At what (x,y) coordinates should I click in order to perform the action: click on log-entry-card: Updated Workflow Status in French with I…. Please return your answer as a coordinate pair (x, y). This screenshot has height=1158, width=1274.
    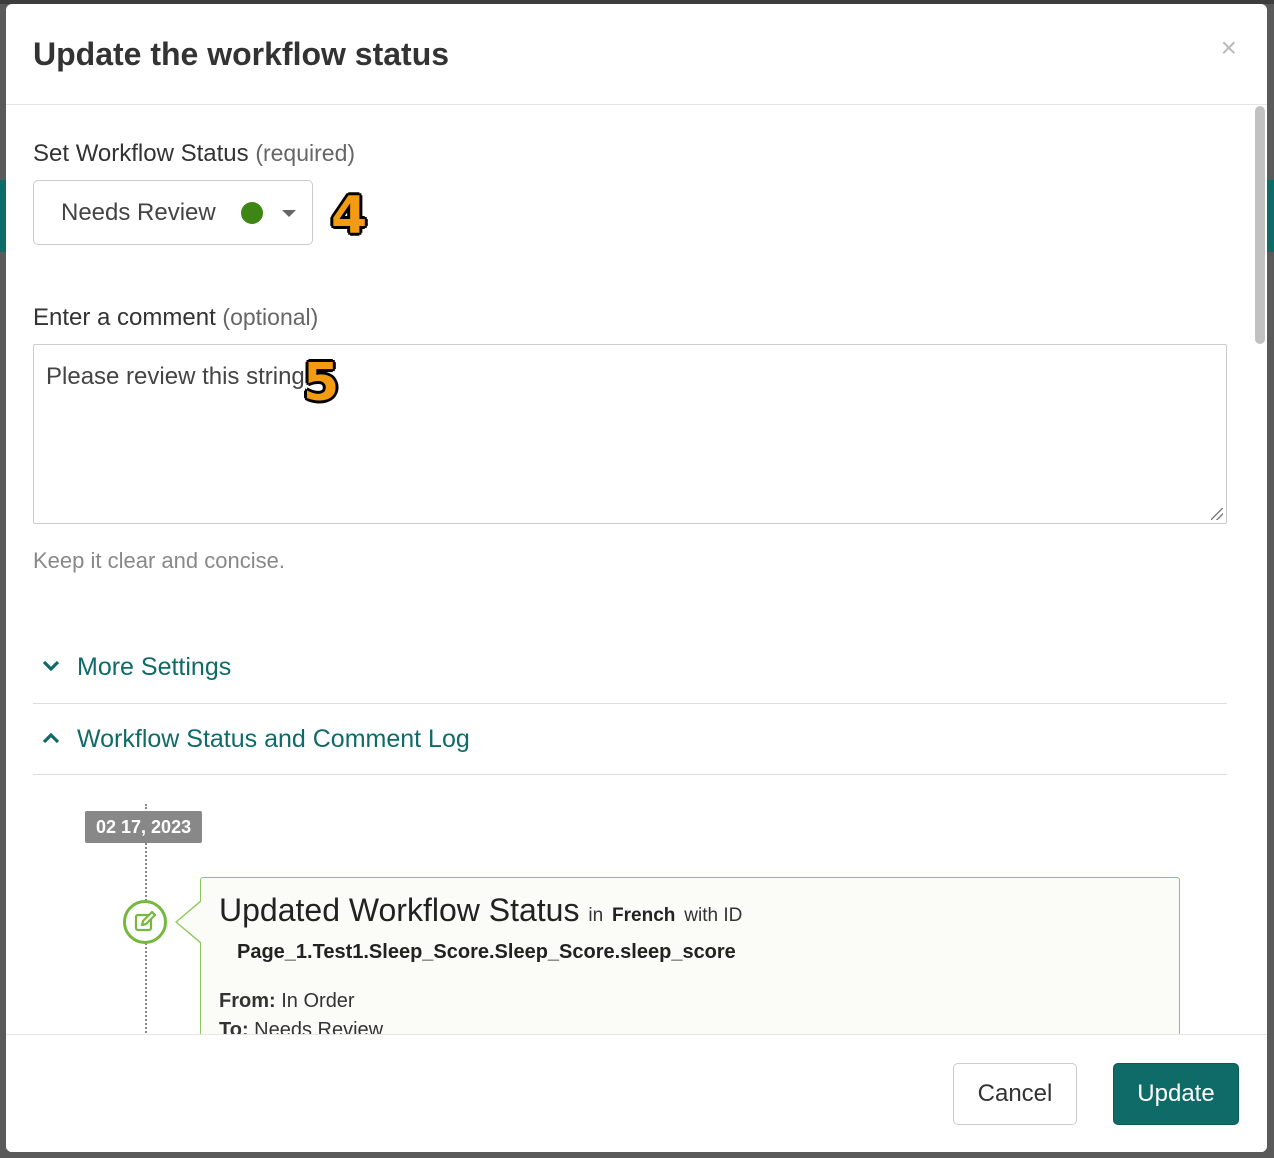
    Looking at the image, I should click on (677, 955).